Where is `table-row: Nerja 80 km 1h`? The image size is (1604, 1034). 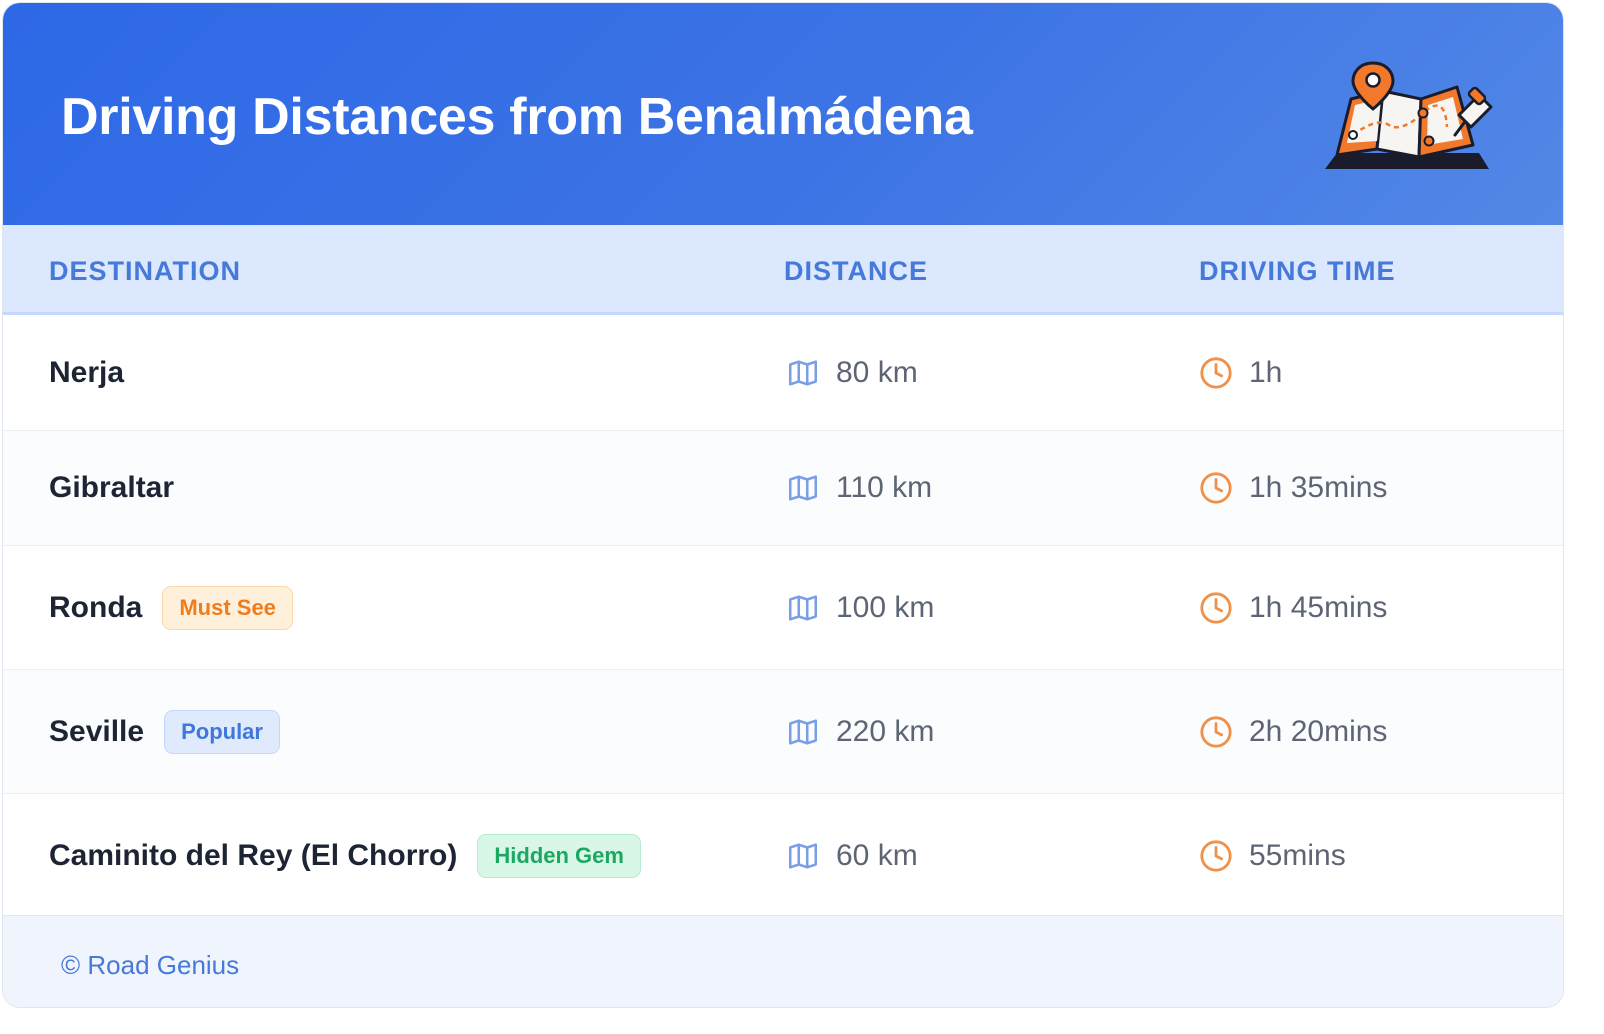
table-row: Nerja 80 km 1h is located at coordinates (783, 373).